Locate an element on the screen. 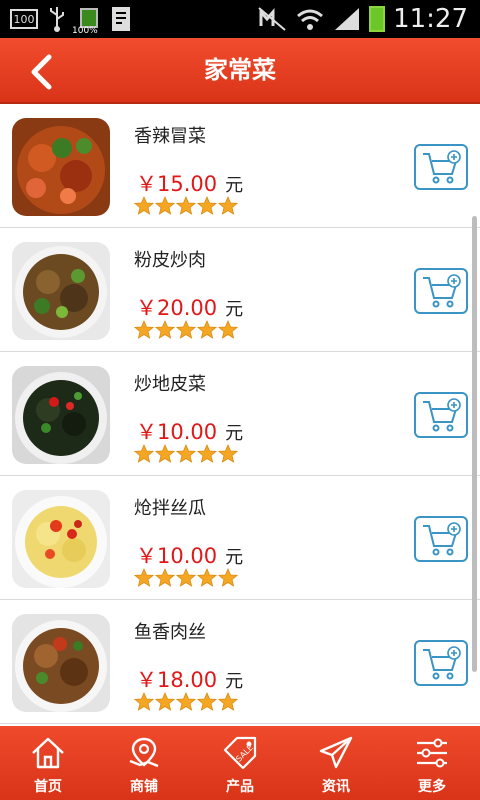 This screenshot has height=800, width=480. paper-plane-icon is located at coordinates (336, 752).